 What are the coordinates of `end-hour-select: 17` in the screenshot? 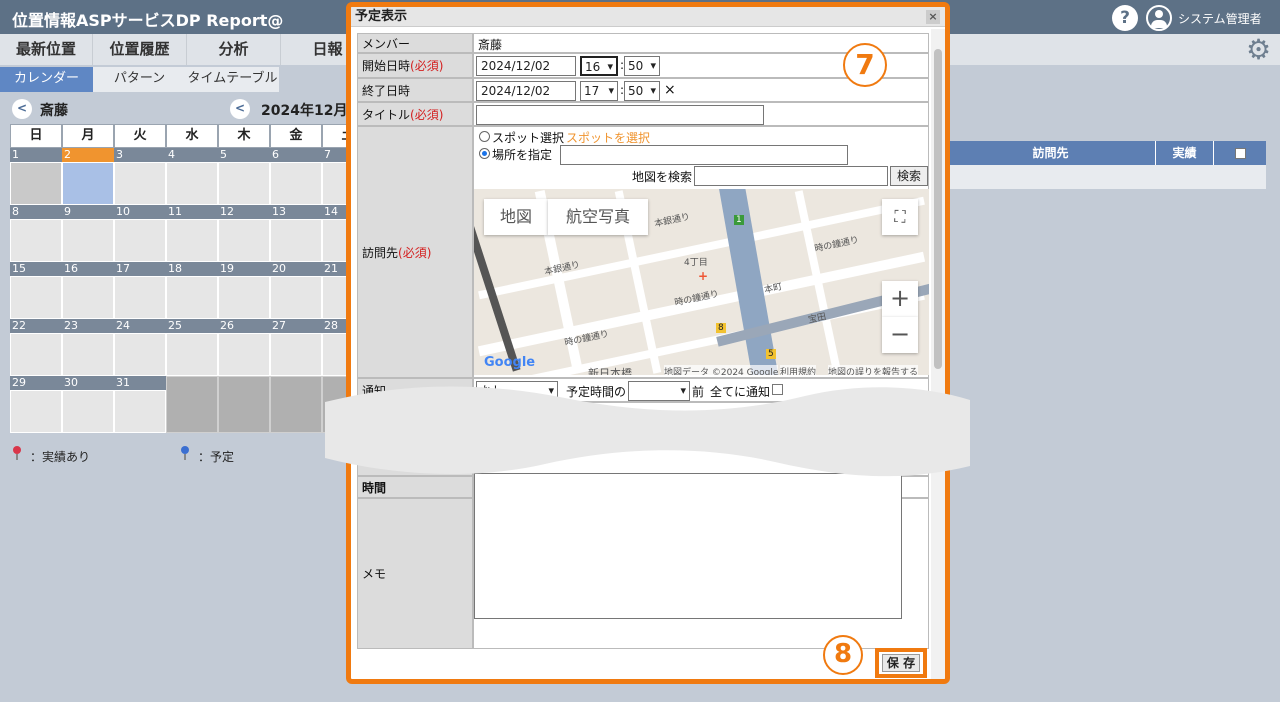 It's located at (599, 91).